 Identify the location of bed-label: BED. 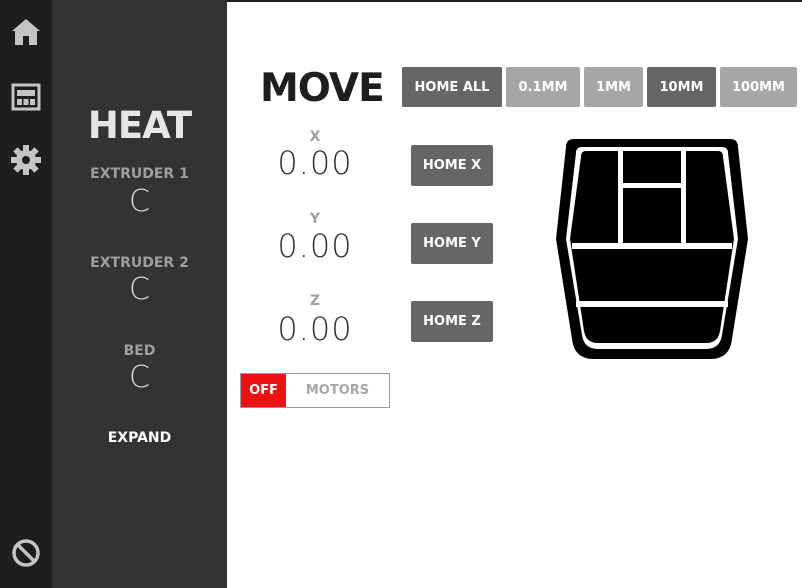
(139, 351).